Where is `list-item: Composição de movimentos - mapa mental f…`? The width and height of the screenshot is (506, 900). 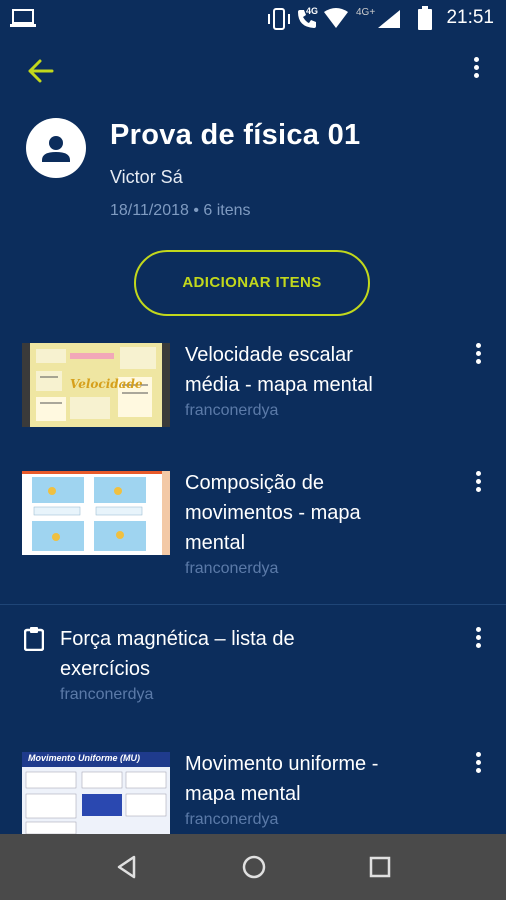 list-item: Composição de movimentos - mapa mental f… is located at coordinates (253, 528).